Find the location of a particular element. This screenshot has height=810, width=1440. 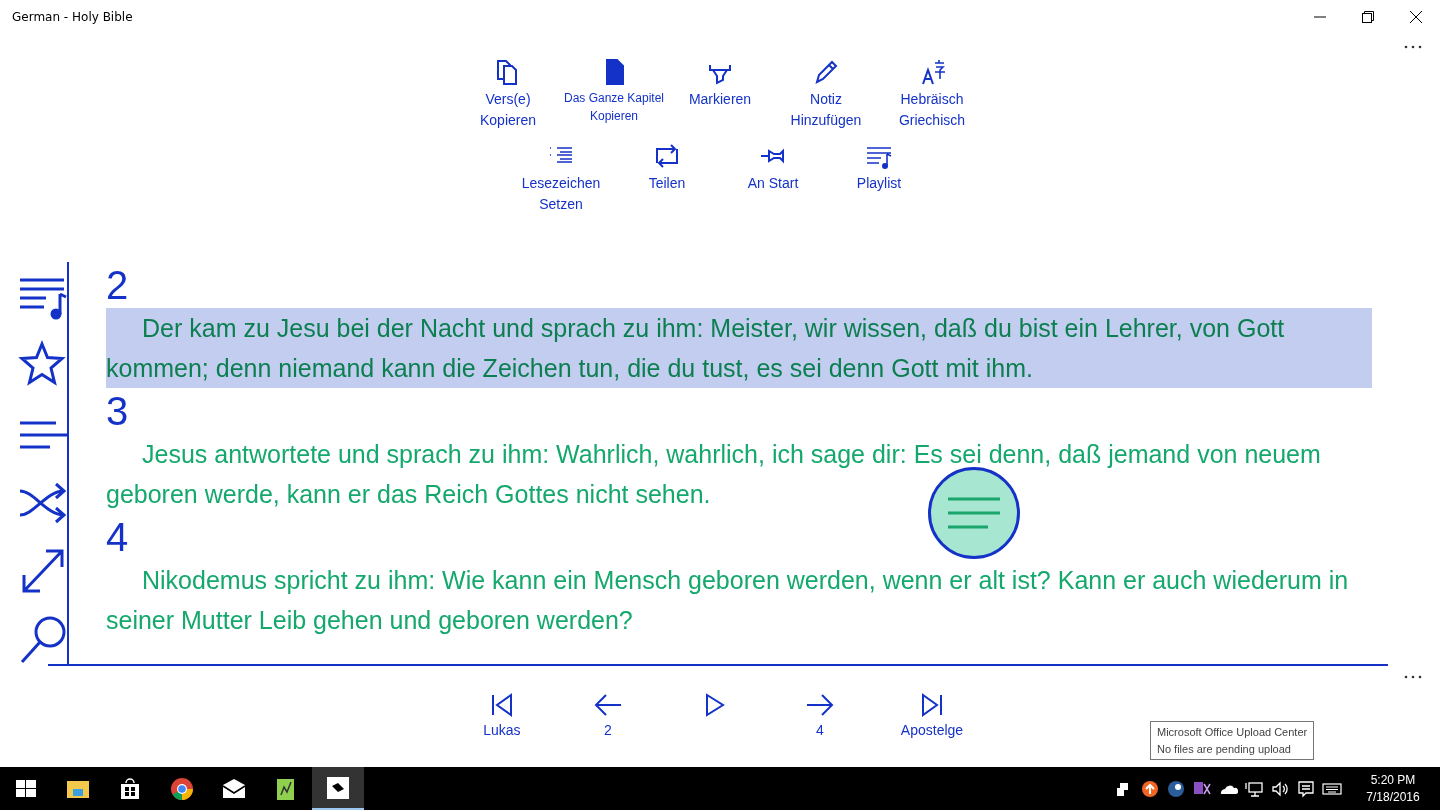

clock-time: 5:20 PM is located at coordinates (1393, 780).